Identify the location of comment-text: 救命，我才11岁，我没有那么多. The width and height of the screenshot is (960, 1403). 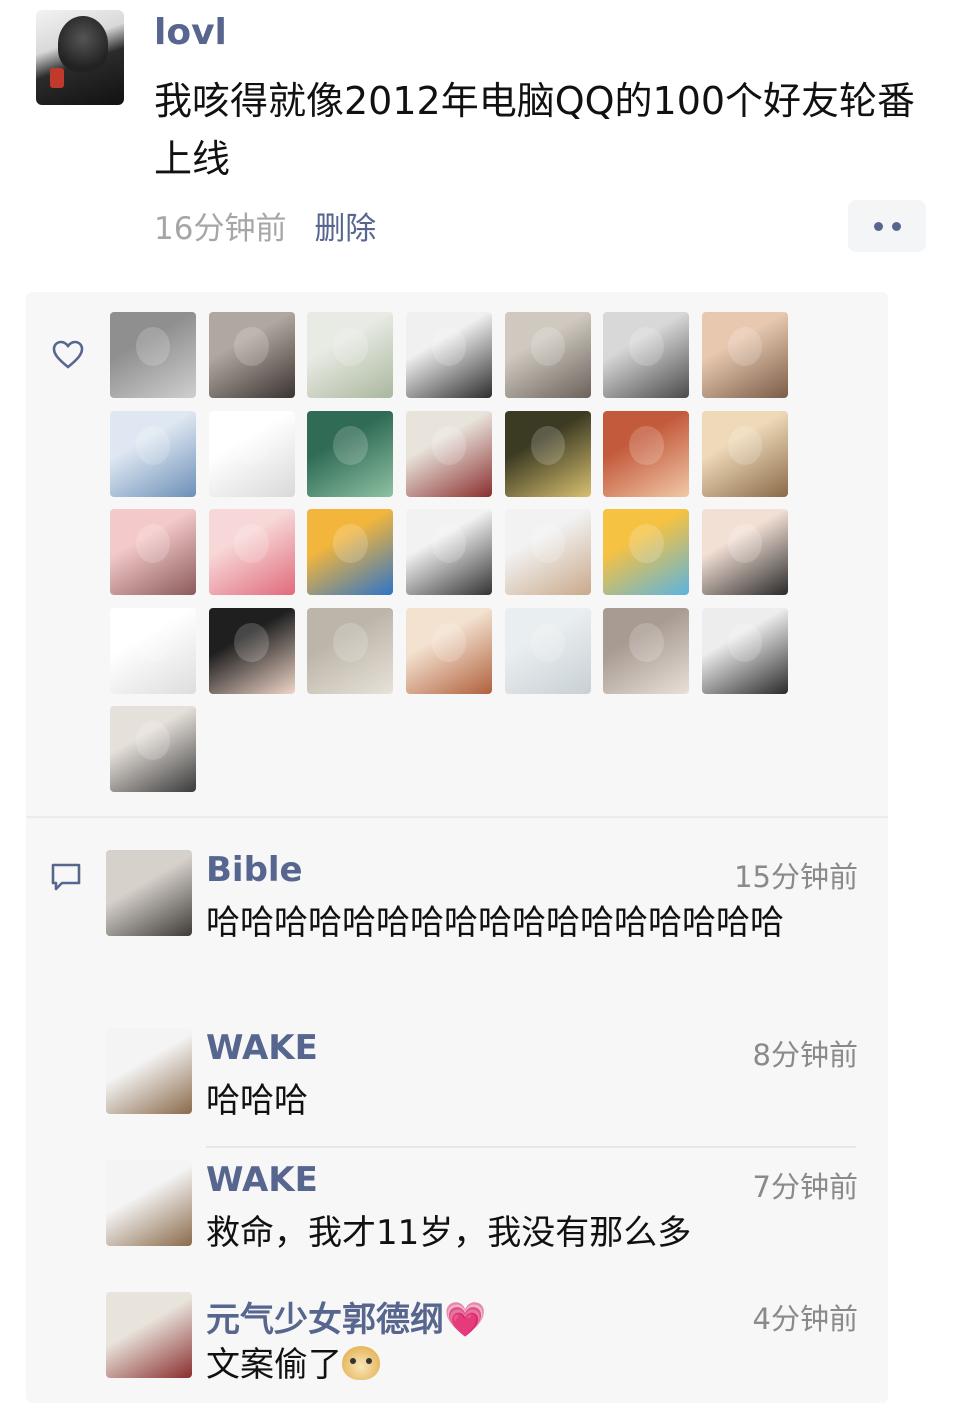
(449, 1233).